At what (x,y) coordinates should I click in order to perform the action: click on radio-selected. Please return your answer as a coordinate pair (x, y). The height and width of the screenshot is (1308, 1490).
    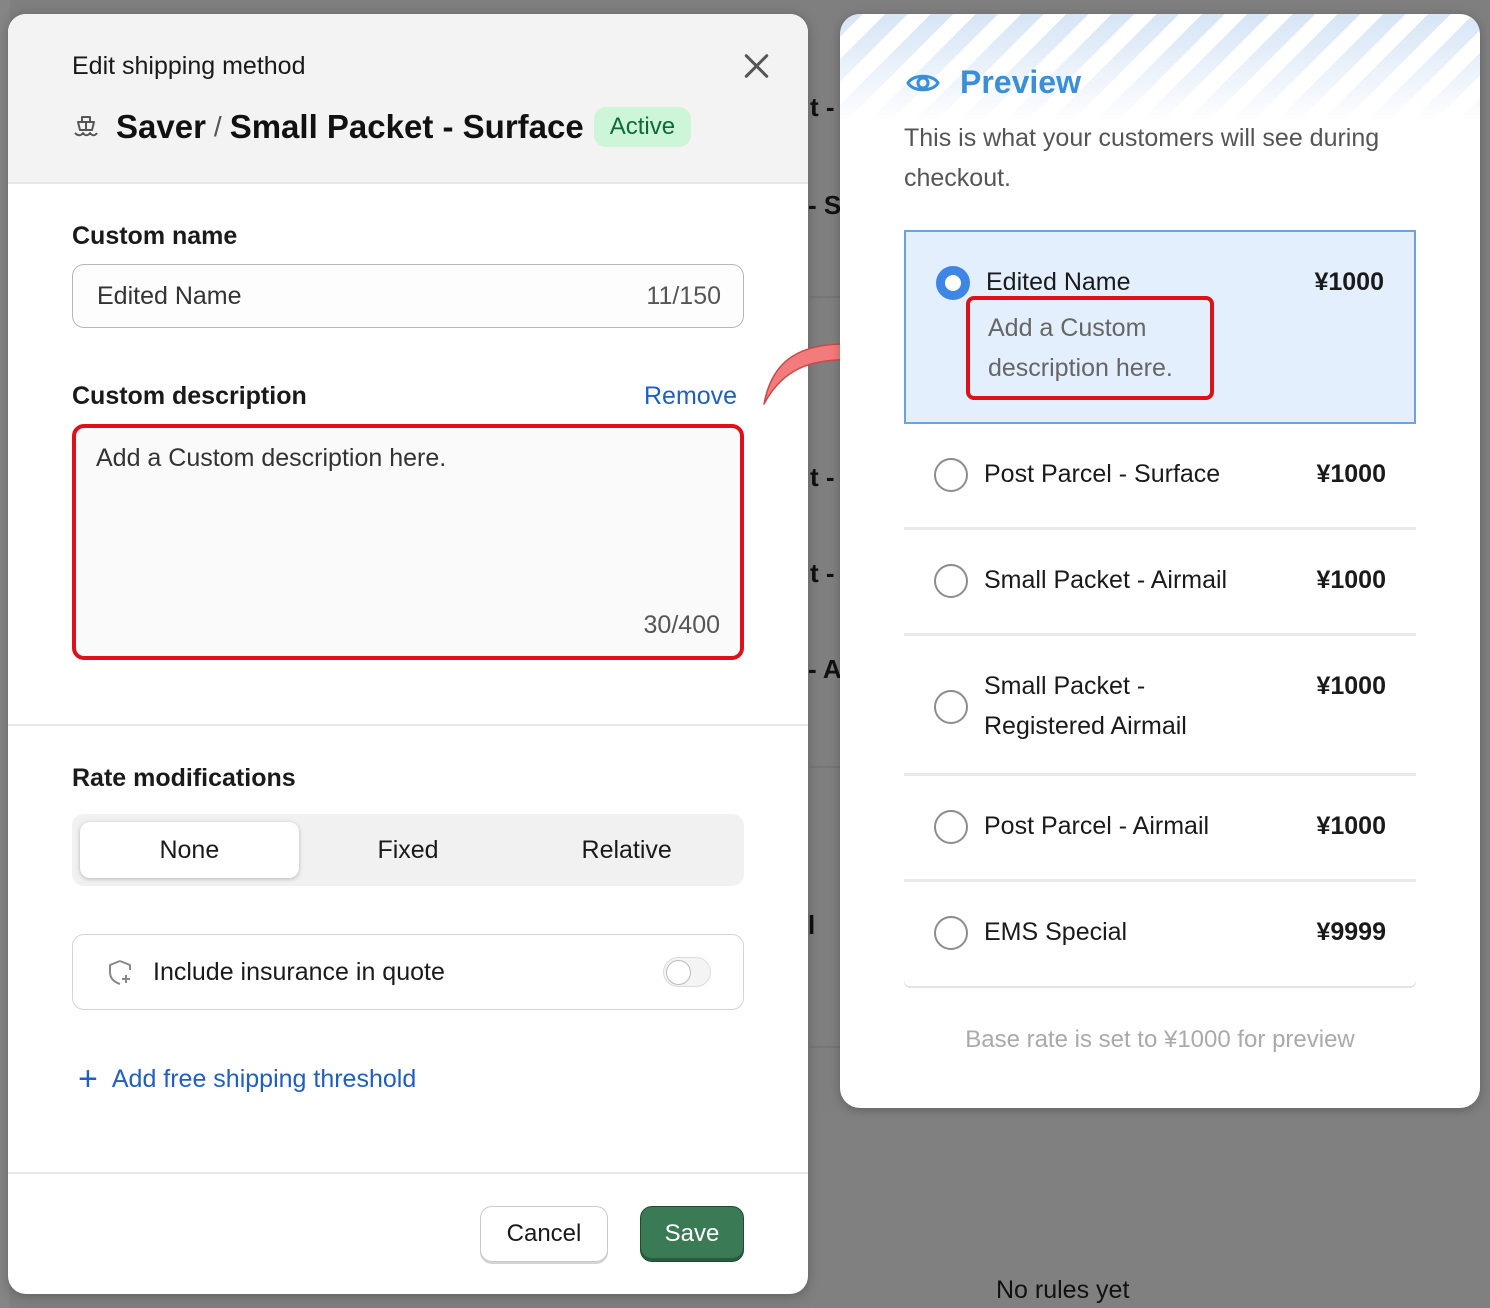
    Looking at the image, I should click on (953, 283).